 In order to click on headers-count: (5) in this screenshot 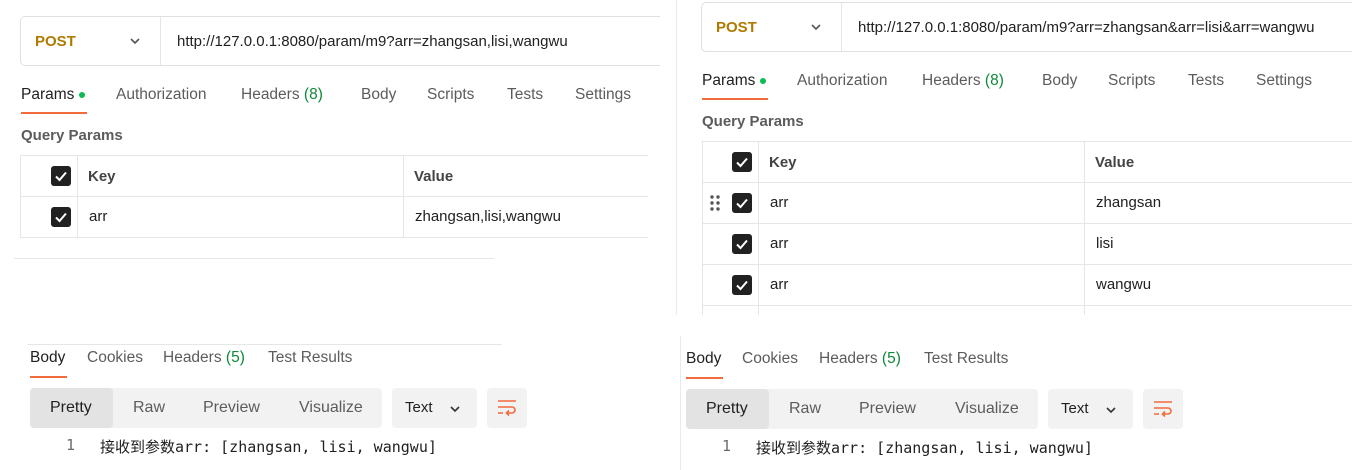, I will do `click(891, 358)`.